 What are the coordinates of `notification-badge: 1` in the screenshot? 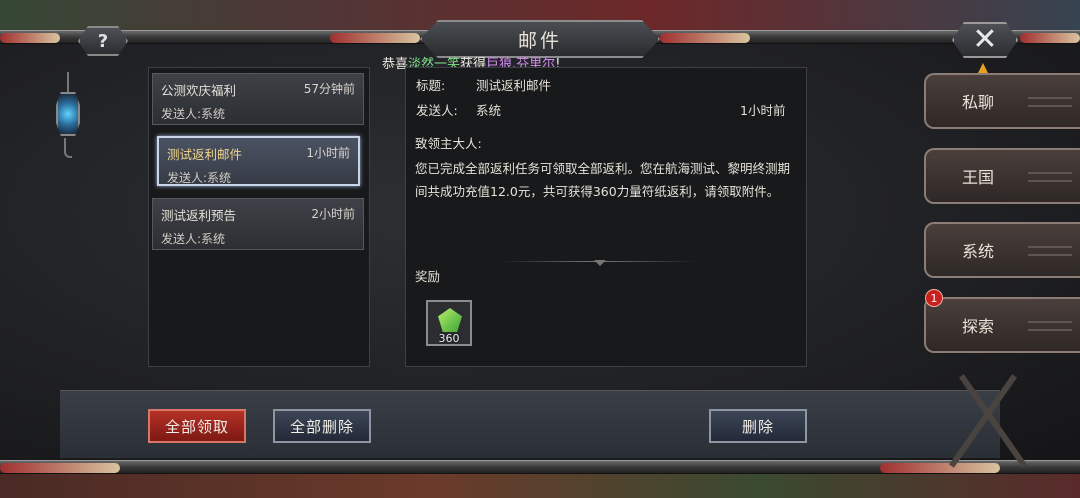 It's located at (934, 298).